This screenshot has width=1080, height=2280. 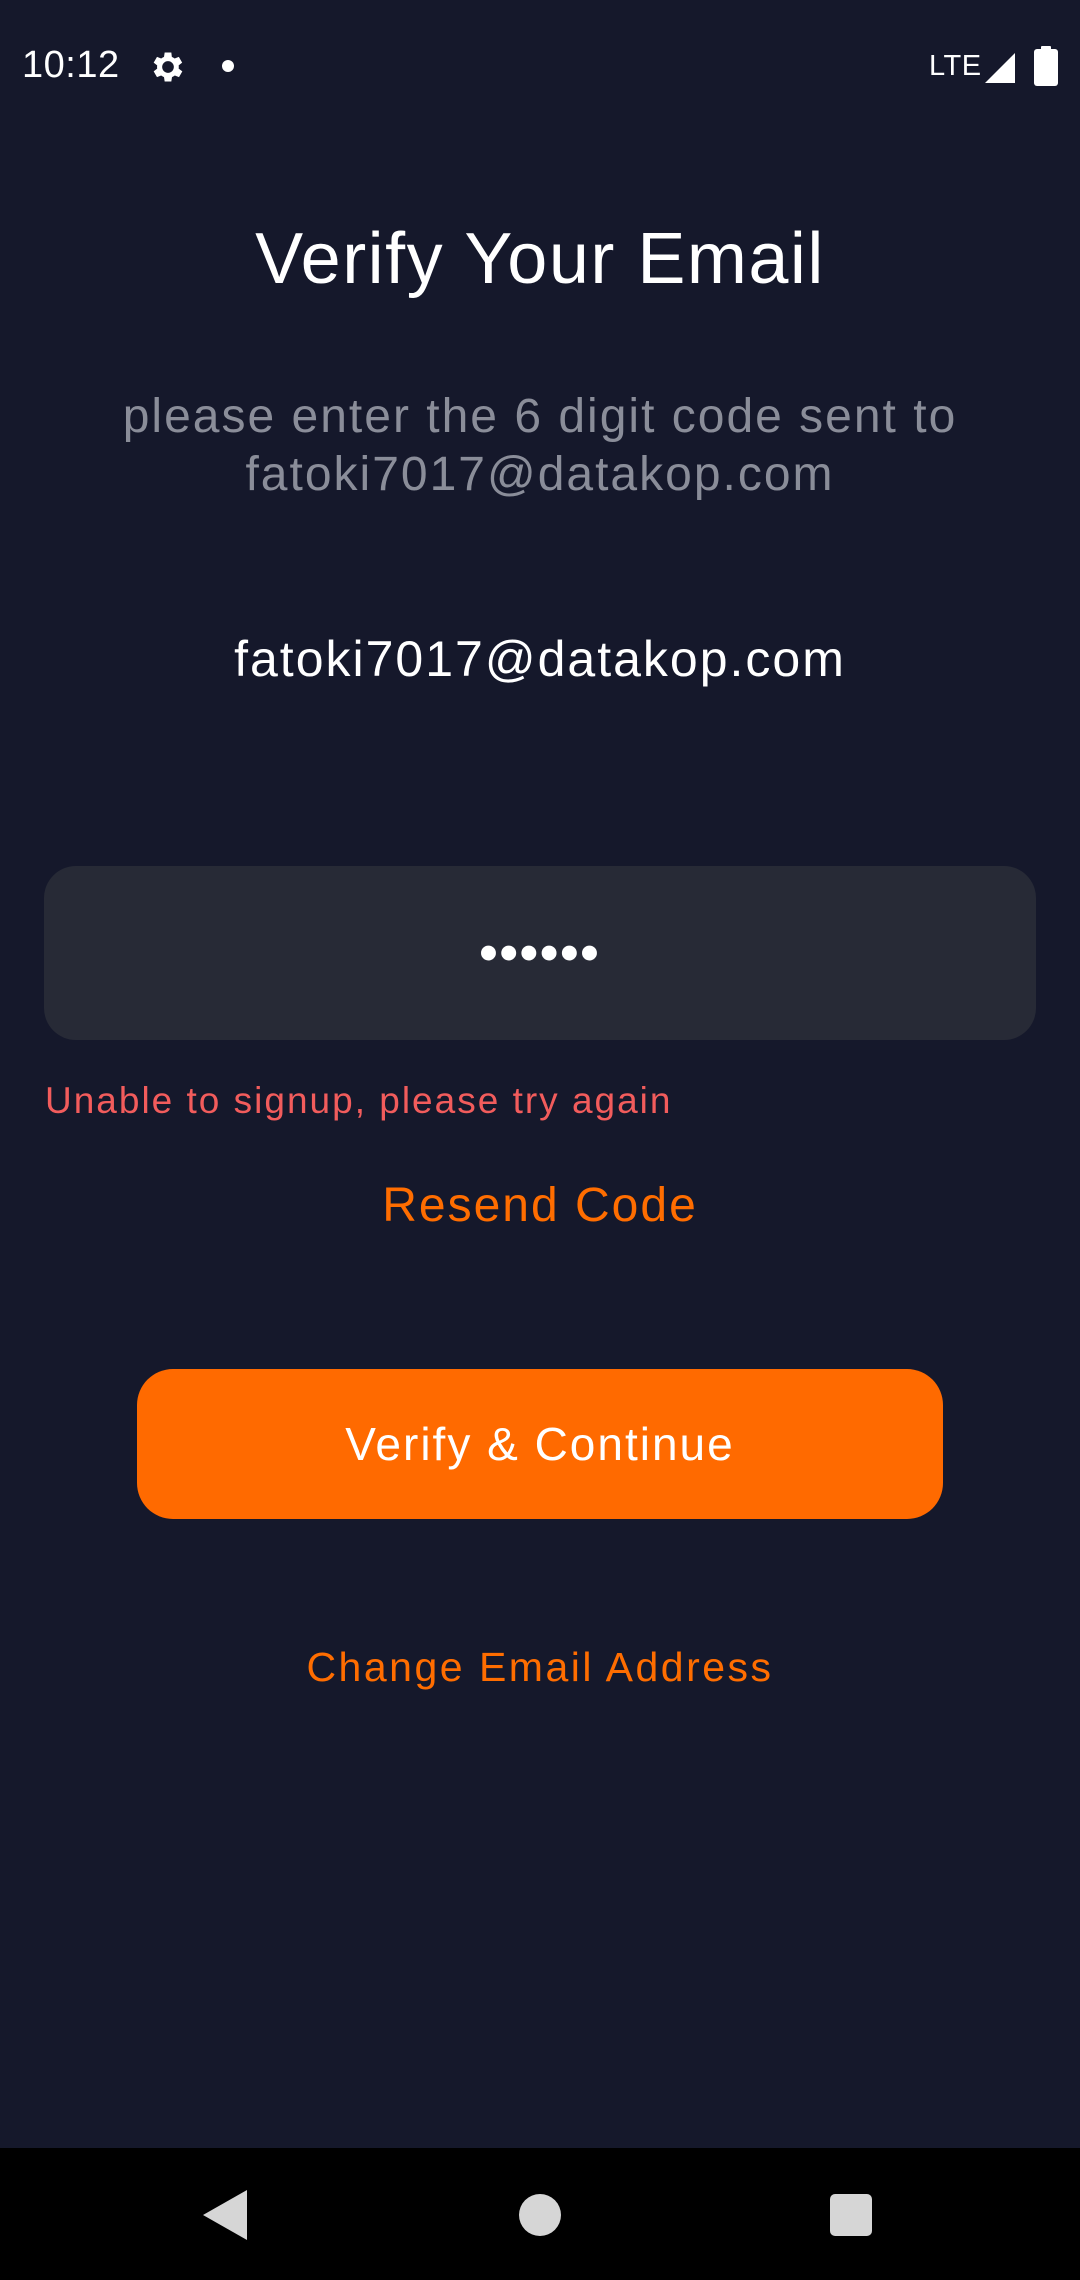 I want to click on system-nav-bar, so click(x=540, y=2214).